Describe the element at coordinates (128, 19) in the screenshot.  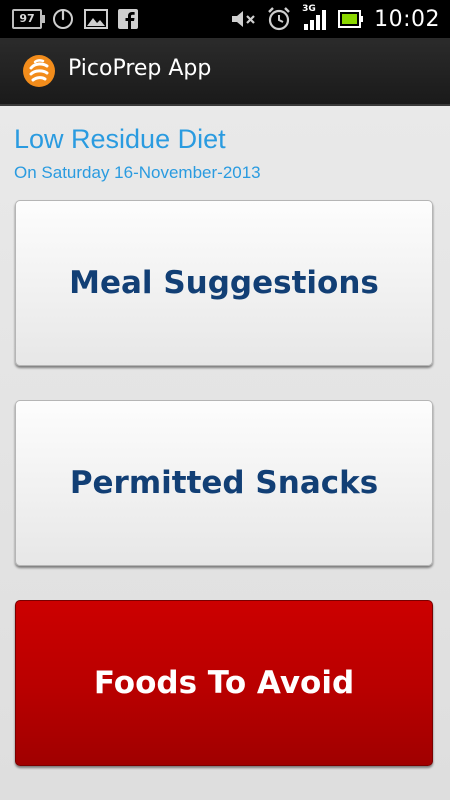
I see `facebook-icon` at that location.